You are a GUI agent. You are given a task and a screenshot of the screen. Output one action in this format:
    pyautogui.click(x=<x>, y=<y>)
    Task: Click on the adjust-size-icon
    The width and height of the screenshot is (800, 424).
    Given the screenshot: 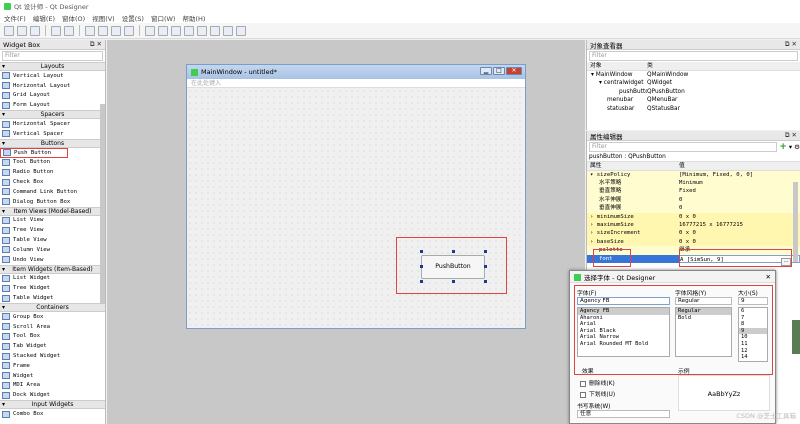 What is the action you would take?
    pyautogui.click(x=241, y=30)
    